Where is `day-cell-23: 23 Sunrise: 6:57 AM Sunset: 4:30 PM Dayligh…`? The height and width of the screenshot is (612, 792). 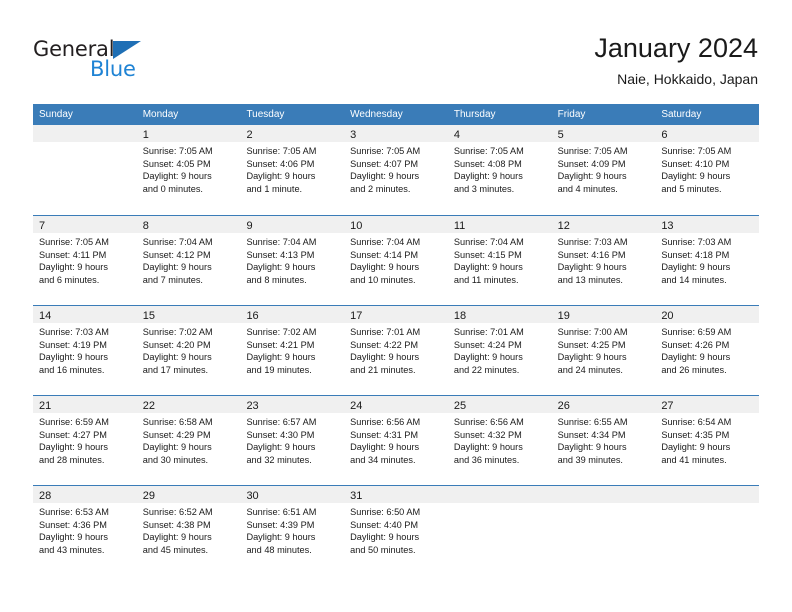 day-cell-23: 23 Sunrise: 6:57 AM Sunset: 4:30 PM Dayligh… is located at coordinates (292, 440).